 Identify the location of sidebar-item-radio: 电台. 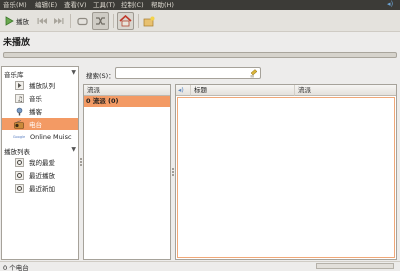
(40, 124).